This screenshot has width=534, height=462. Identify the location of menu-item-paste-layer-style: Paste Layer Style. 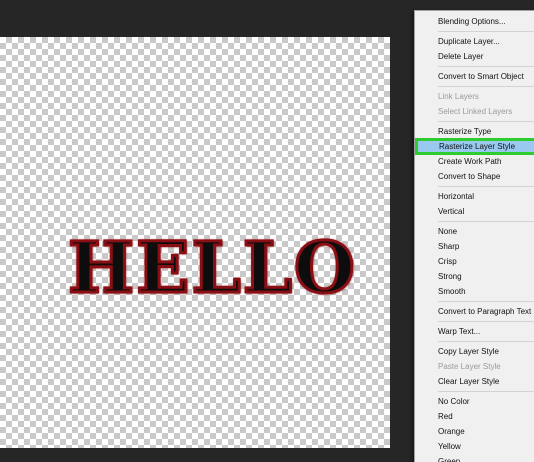
(469, 366).